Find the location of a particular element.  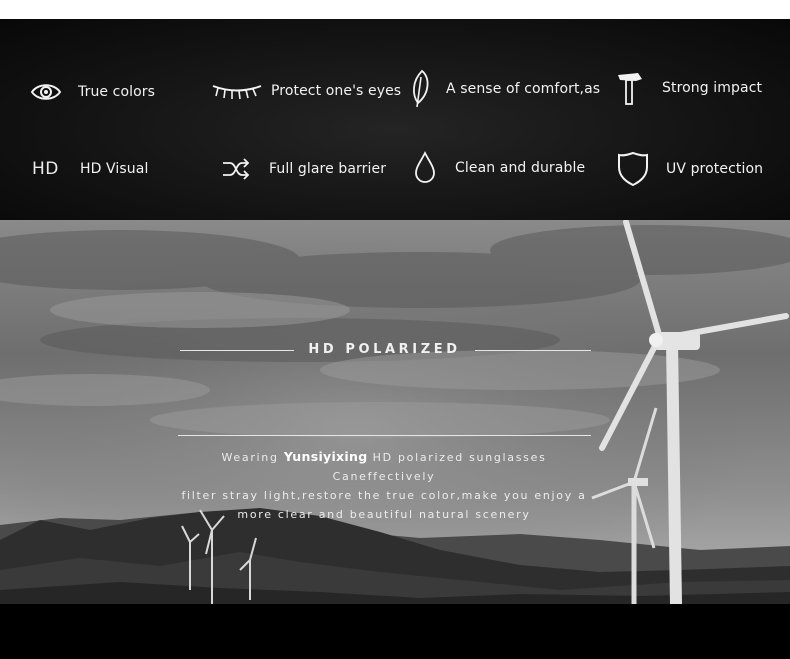

feature-true-colors: True colors is located at coordinates (92, 92).